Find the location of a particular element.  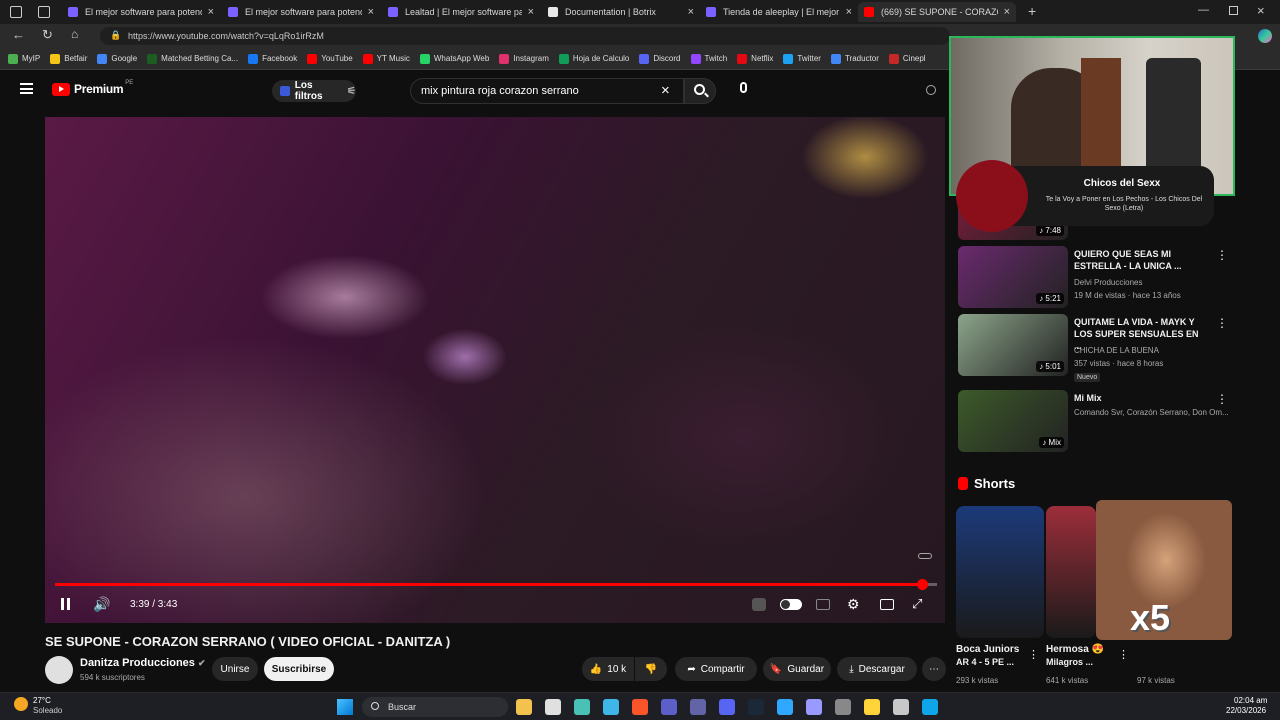

bookmark-item: WhatsApp Web is located at coordinates (454, 58).